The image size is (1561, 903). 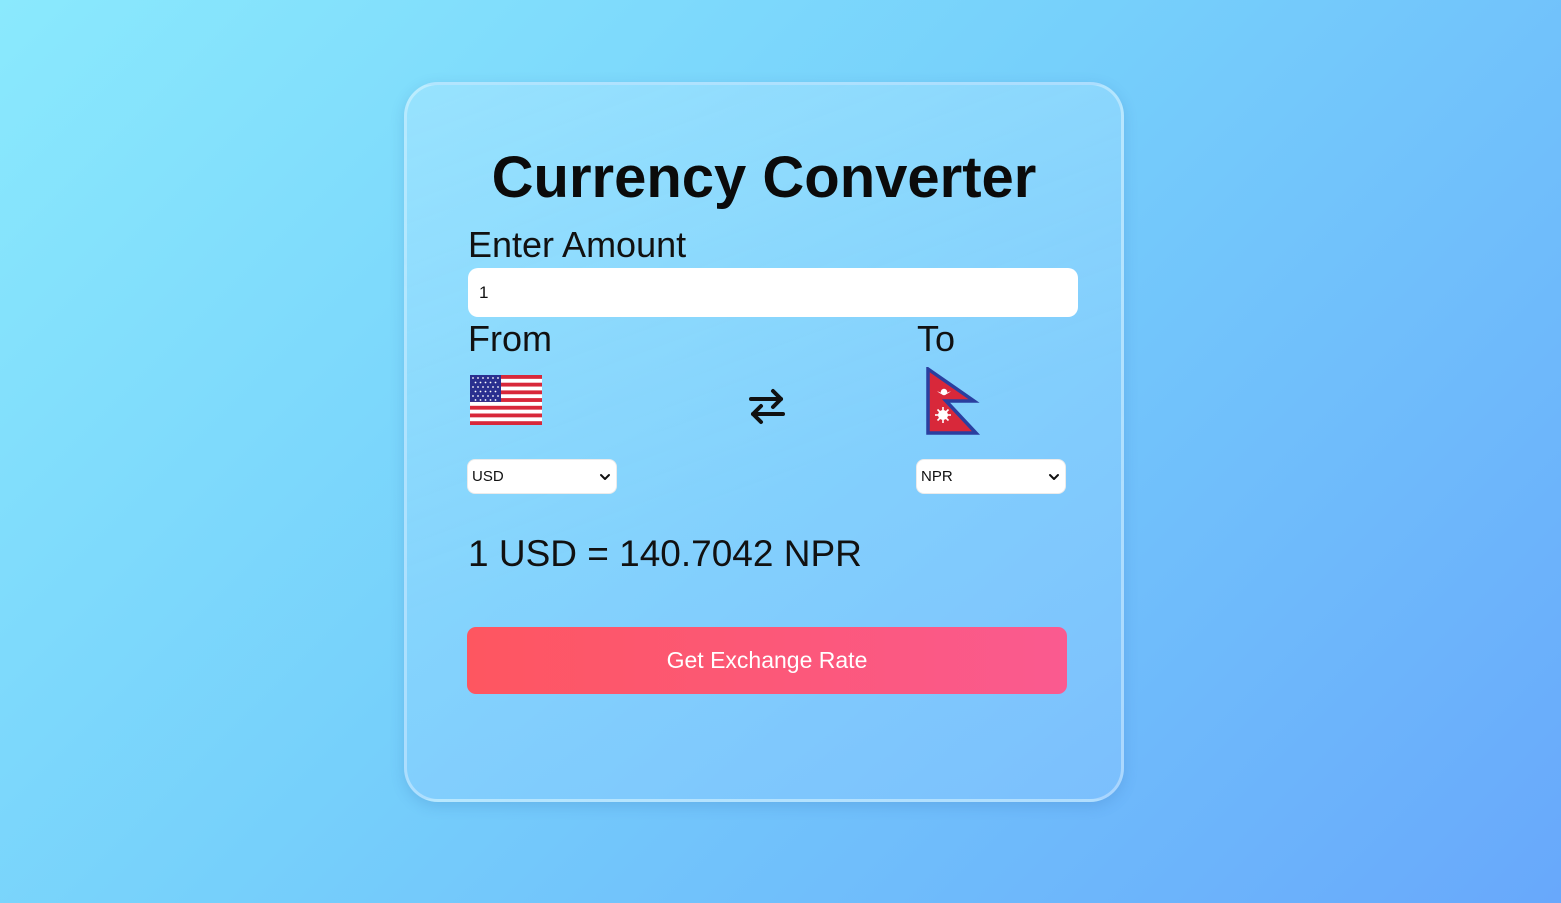 What do you see at coordinates (665, 553) in the screenshot?
I see `exchange-rate-result: 1 USD = 140.7042 NPR` at bounding box center [665, 553].